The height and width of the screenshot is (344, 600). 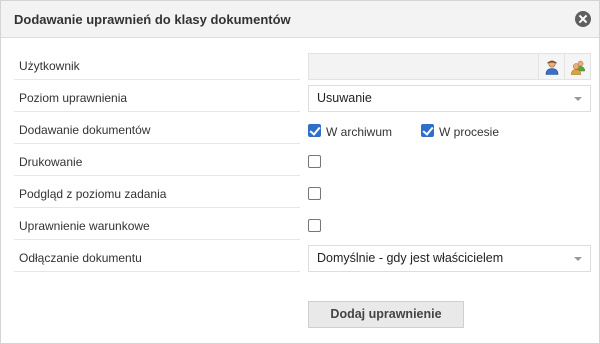 I want to click on dialog-title: Dodawanie uprawnień do klasy dokumentów, so click(x=152, y=19).